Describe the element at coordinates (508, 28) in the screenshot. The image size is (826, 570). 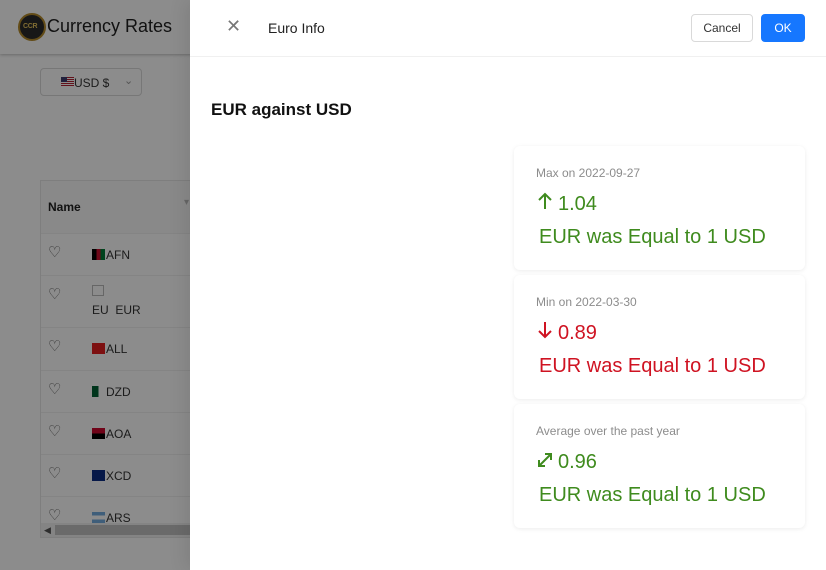
I see `drawer-header: ✕ Euro Info Cancel OK` at that location.